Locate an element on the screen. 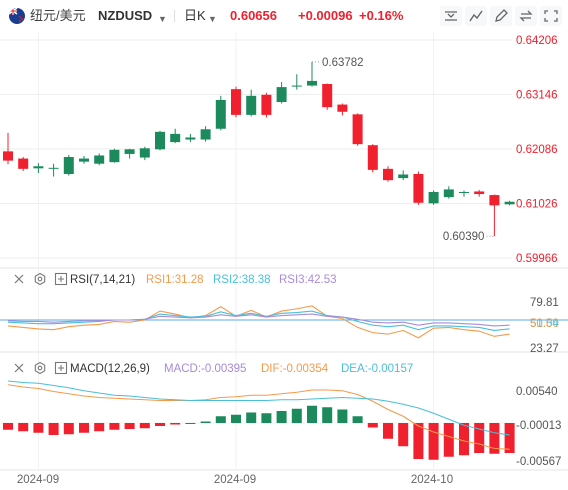  dea-value: DEA:-0.00157 is located at coordinates (377, 369).